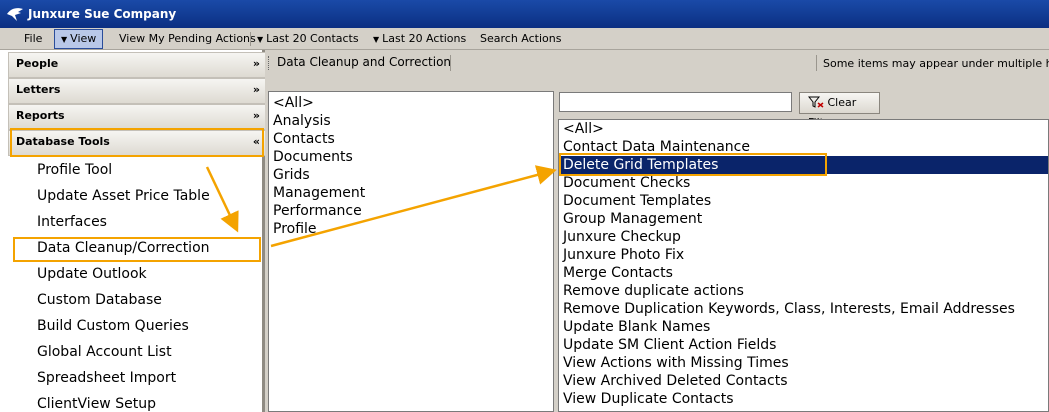  Describe the element at coordinates (222, 199) in the screenshot. I see `arrow-to-data-cleanup` at that location.